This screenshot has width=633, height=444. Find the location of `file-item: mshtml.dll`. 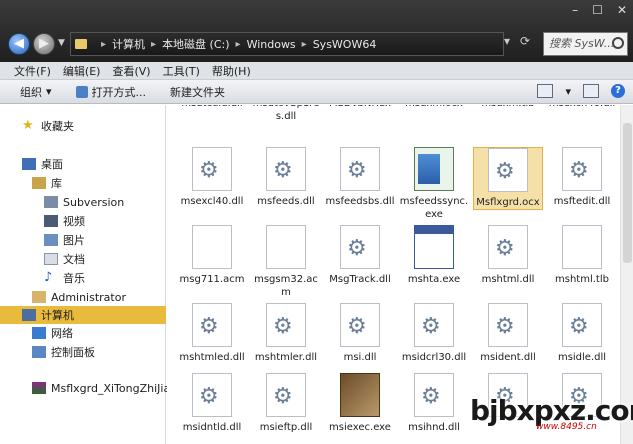

file-item: mshtml.dll is located at coordinates (508, 255).